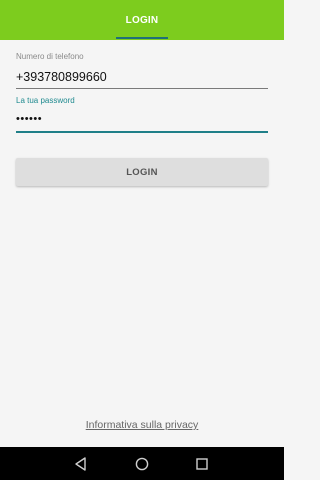 The image size is (320, 480). Describe the element at coordinates (142, 425) in the screenshot. I see `privacy-link: Informativa sulla privacy` at that location.